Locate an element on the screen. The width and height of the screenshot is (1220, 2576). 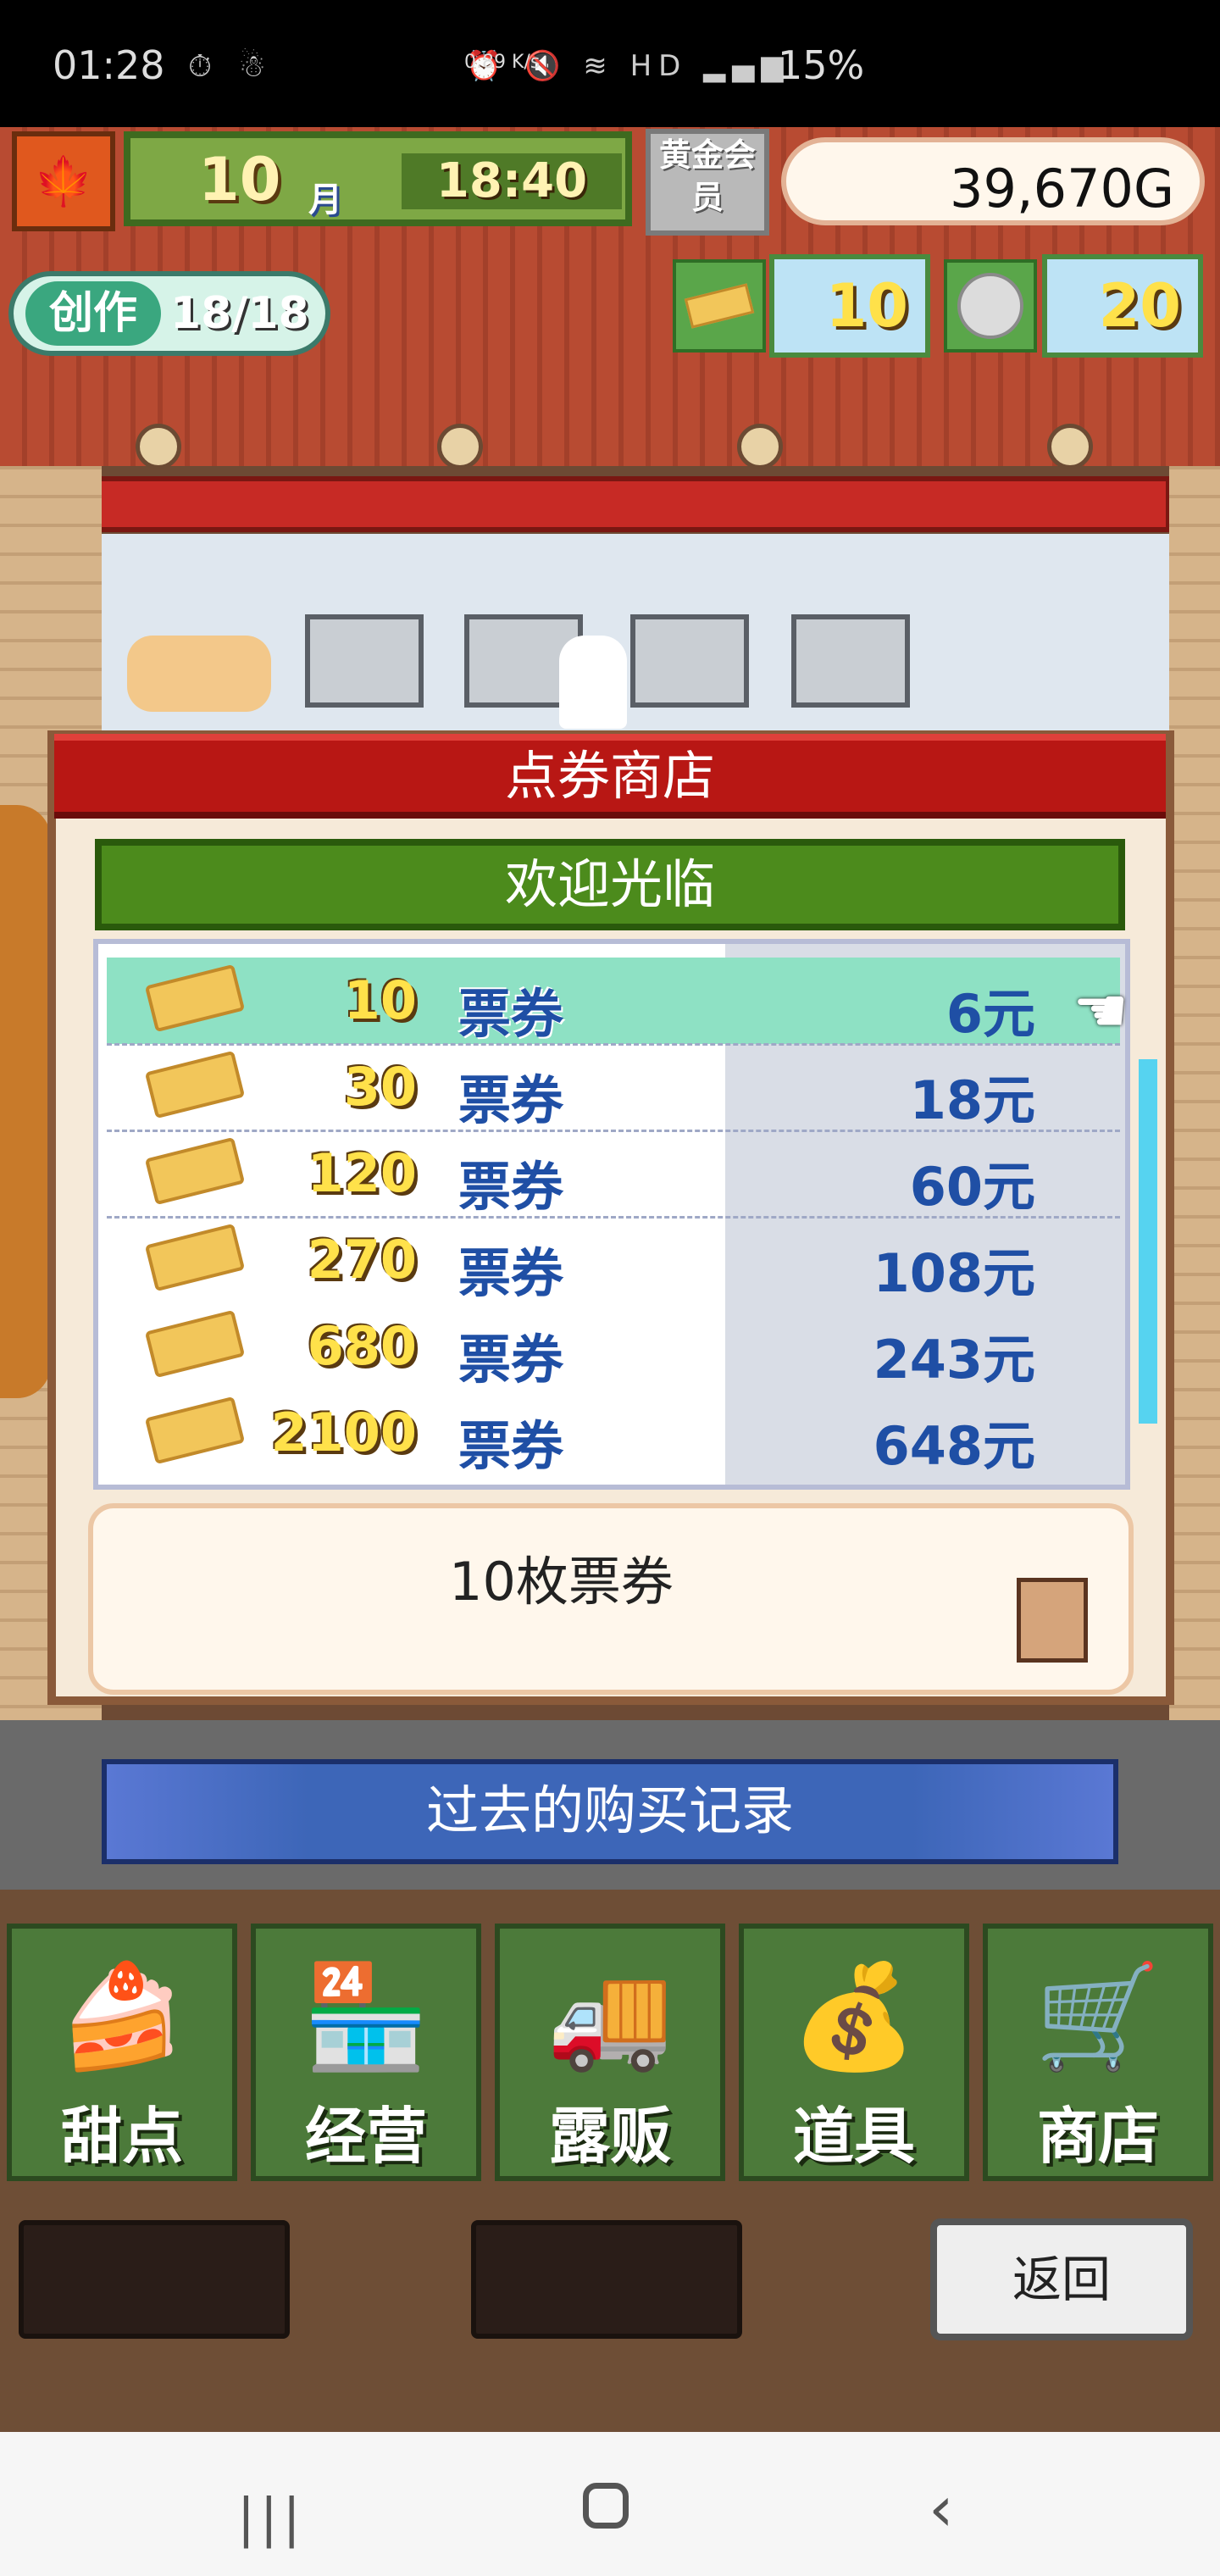
ticket-qty: 270 is located at coordinates (362, 1260).